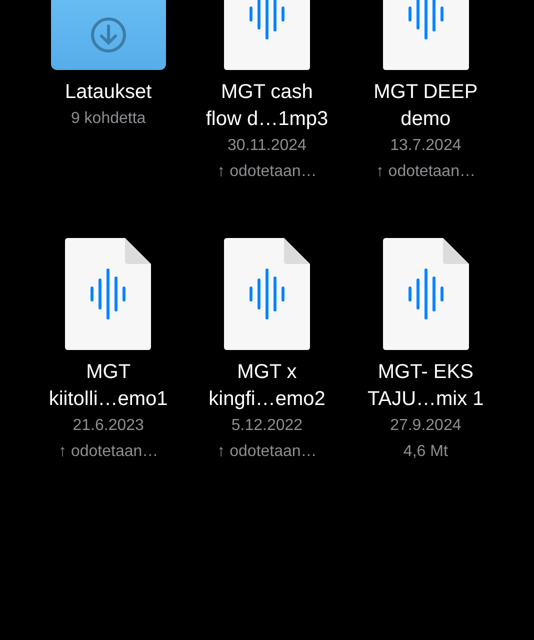 This screenshot has height=640, width=534. Describe the element at coordinates (425, 119) in the screenshot. I see `file-name: demo` at that location.